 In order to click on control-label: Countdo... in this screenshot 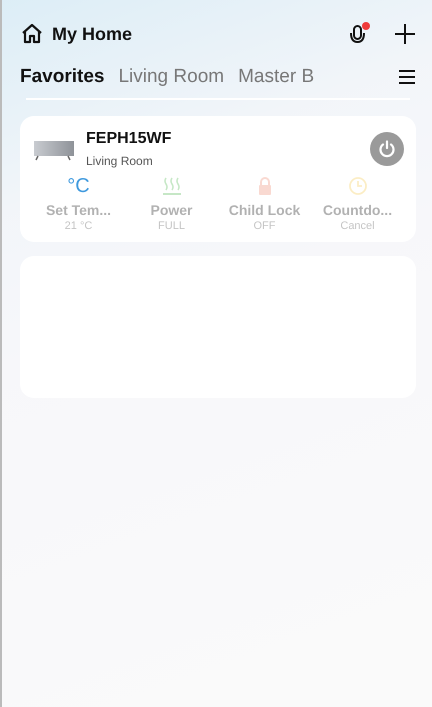, I will do `click(357, 210)`.